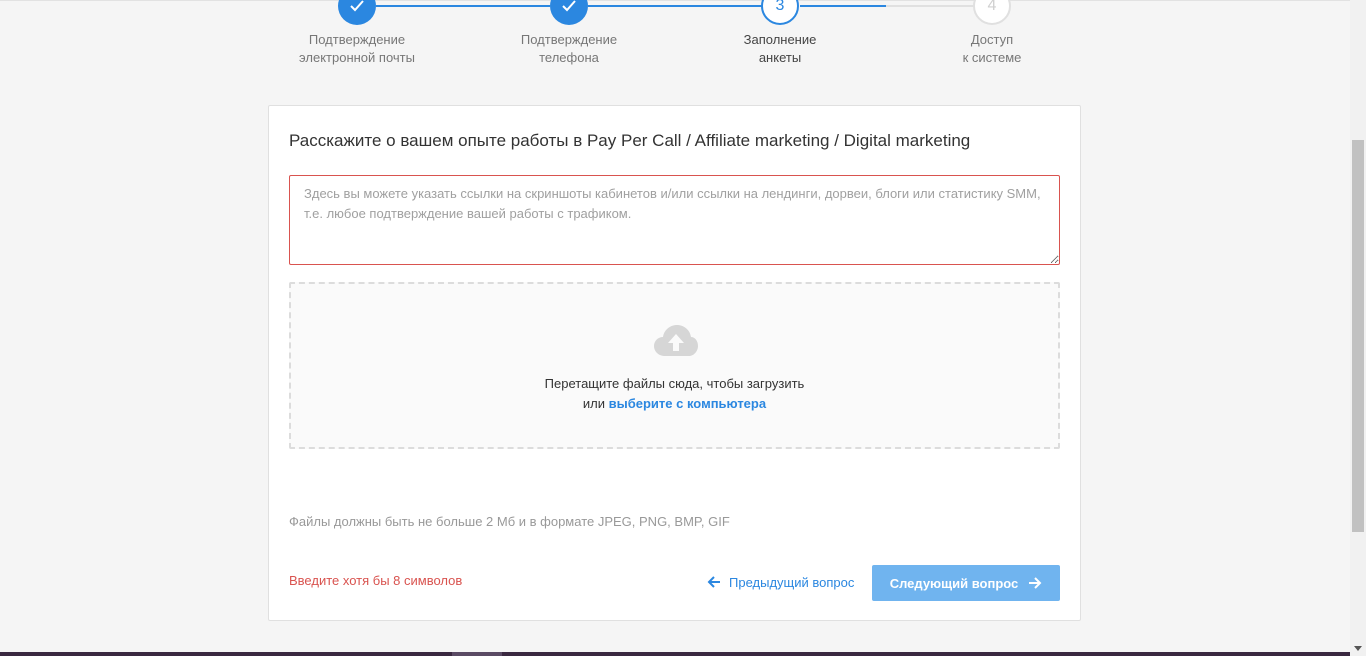  What do you see at coordinates (569, 39) in the screenshot?
I see `step-2-label-line1: Подтверждение` at bounding box center [569, 39].